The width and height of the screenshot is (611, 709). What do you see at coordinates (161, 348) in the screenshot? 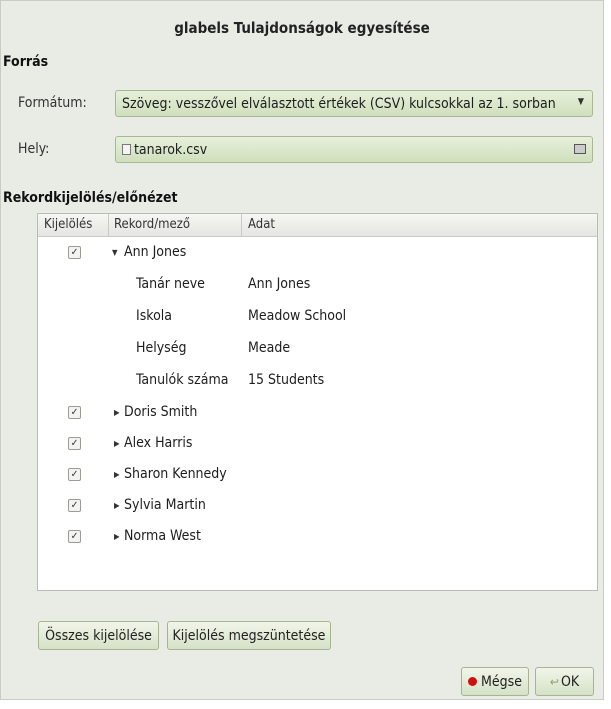
I see `field-name: Helység` at bounding box center [161, 348].